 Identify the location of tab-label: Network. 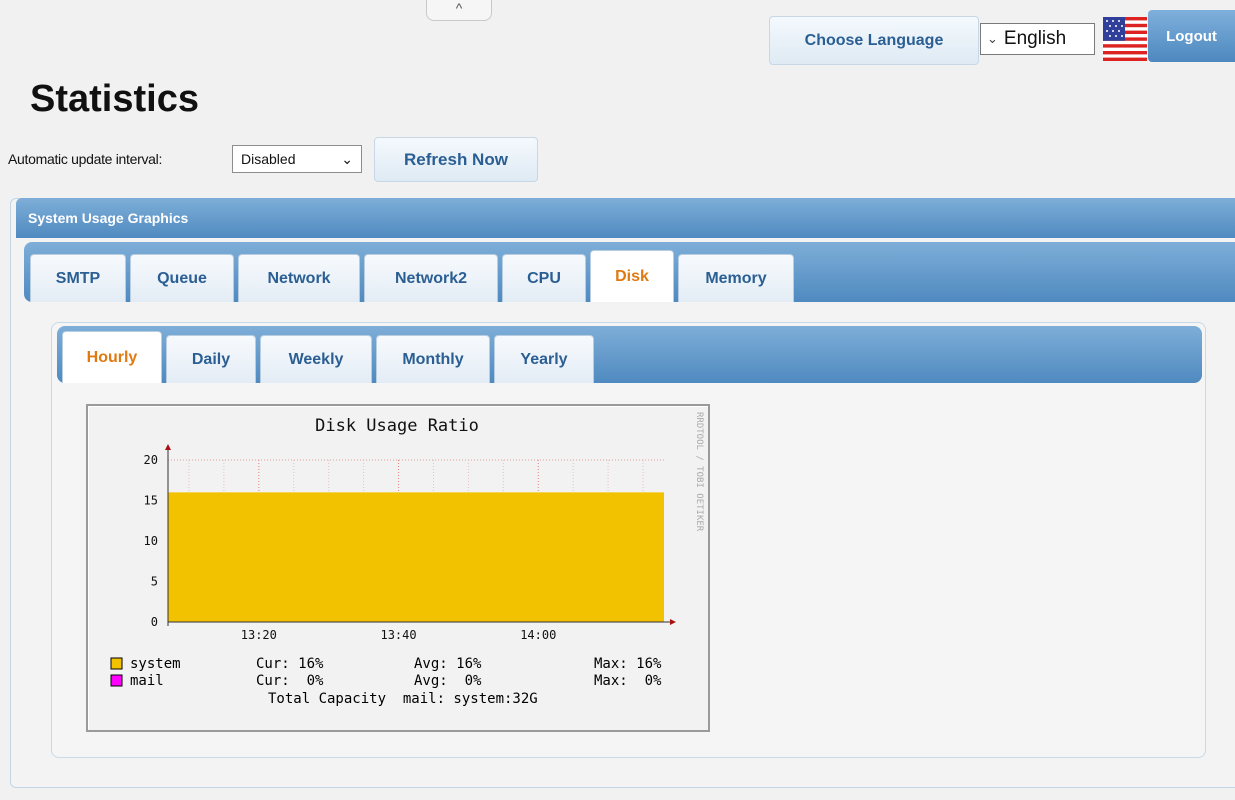
(299, 278).